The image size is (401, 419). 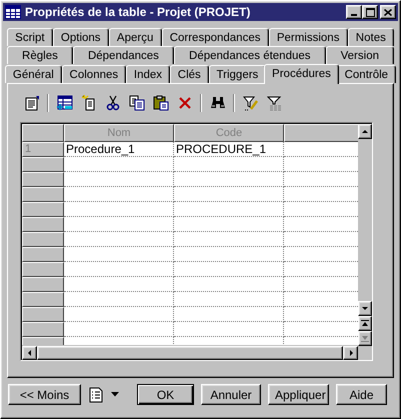 I want to click on cut-icon, so click(x=112, y=103).